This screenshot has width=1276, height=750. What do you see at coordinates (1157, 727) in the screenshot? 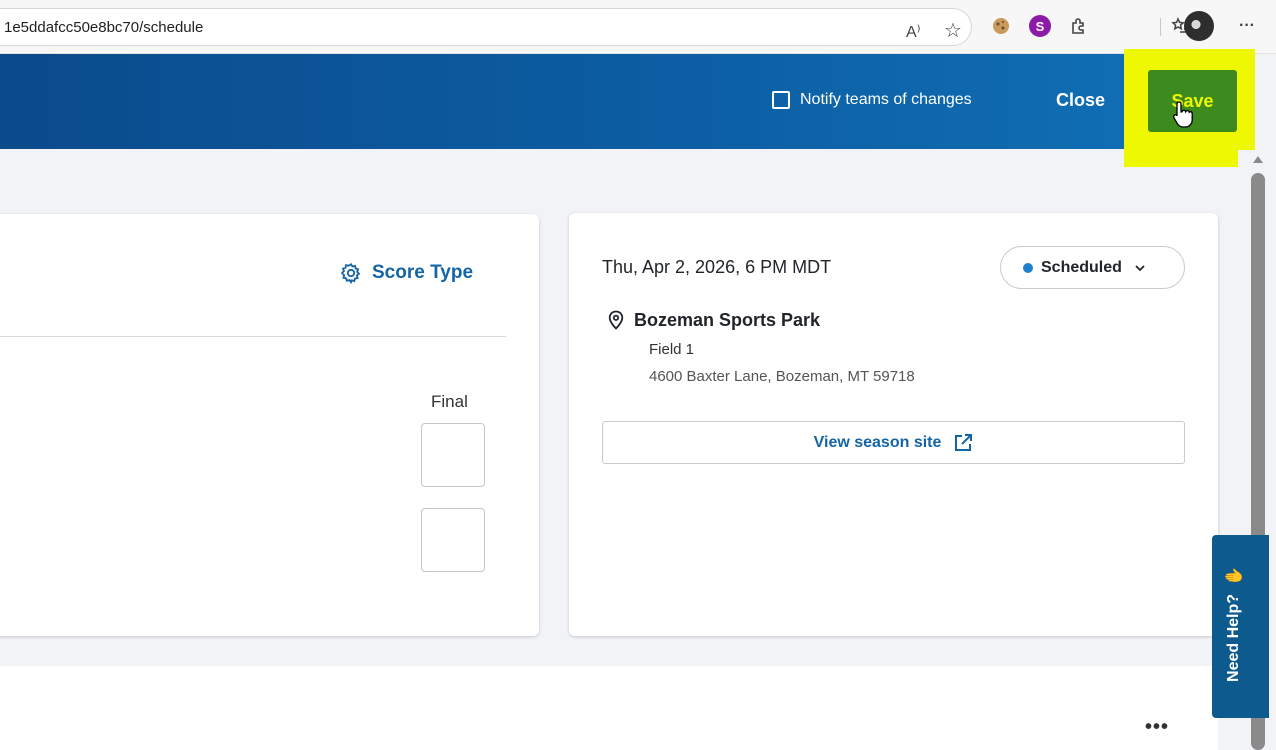
I see `more-options-button: •••` at bounding box center [1157, 727].